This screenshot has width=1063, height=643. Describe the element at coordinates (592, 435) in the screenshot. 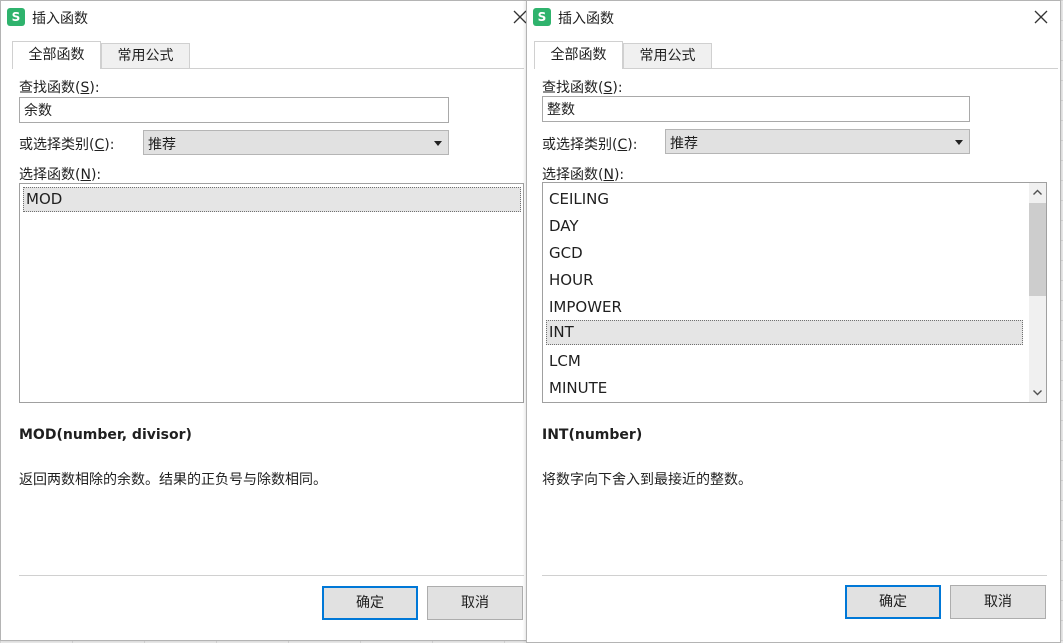

I see `function-signature: INT(number)` at that location.